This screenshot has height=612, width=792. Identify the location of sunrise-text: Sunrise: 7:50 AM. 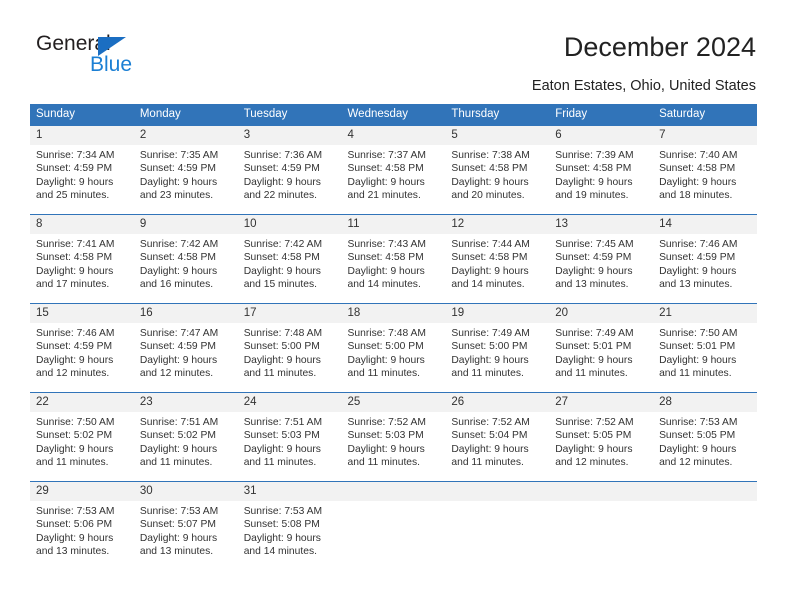
(75, 422).